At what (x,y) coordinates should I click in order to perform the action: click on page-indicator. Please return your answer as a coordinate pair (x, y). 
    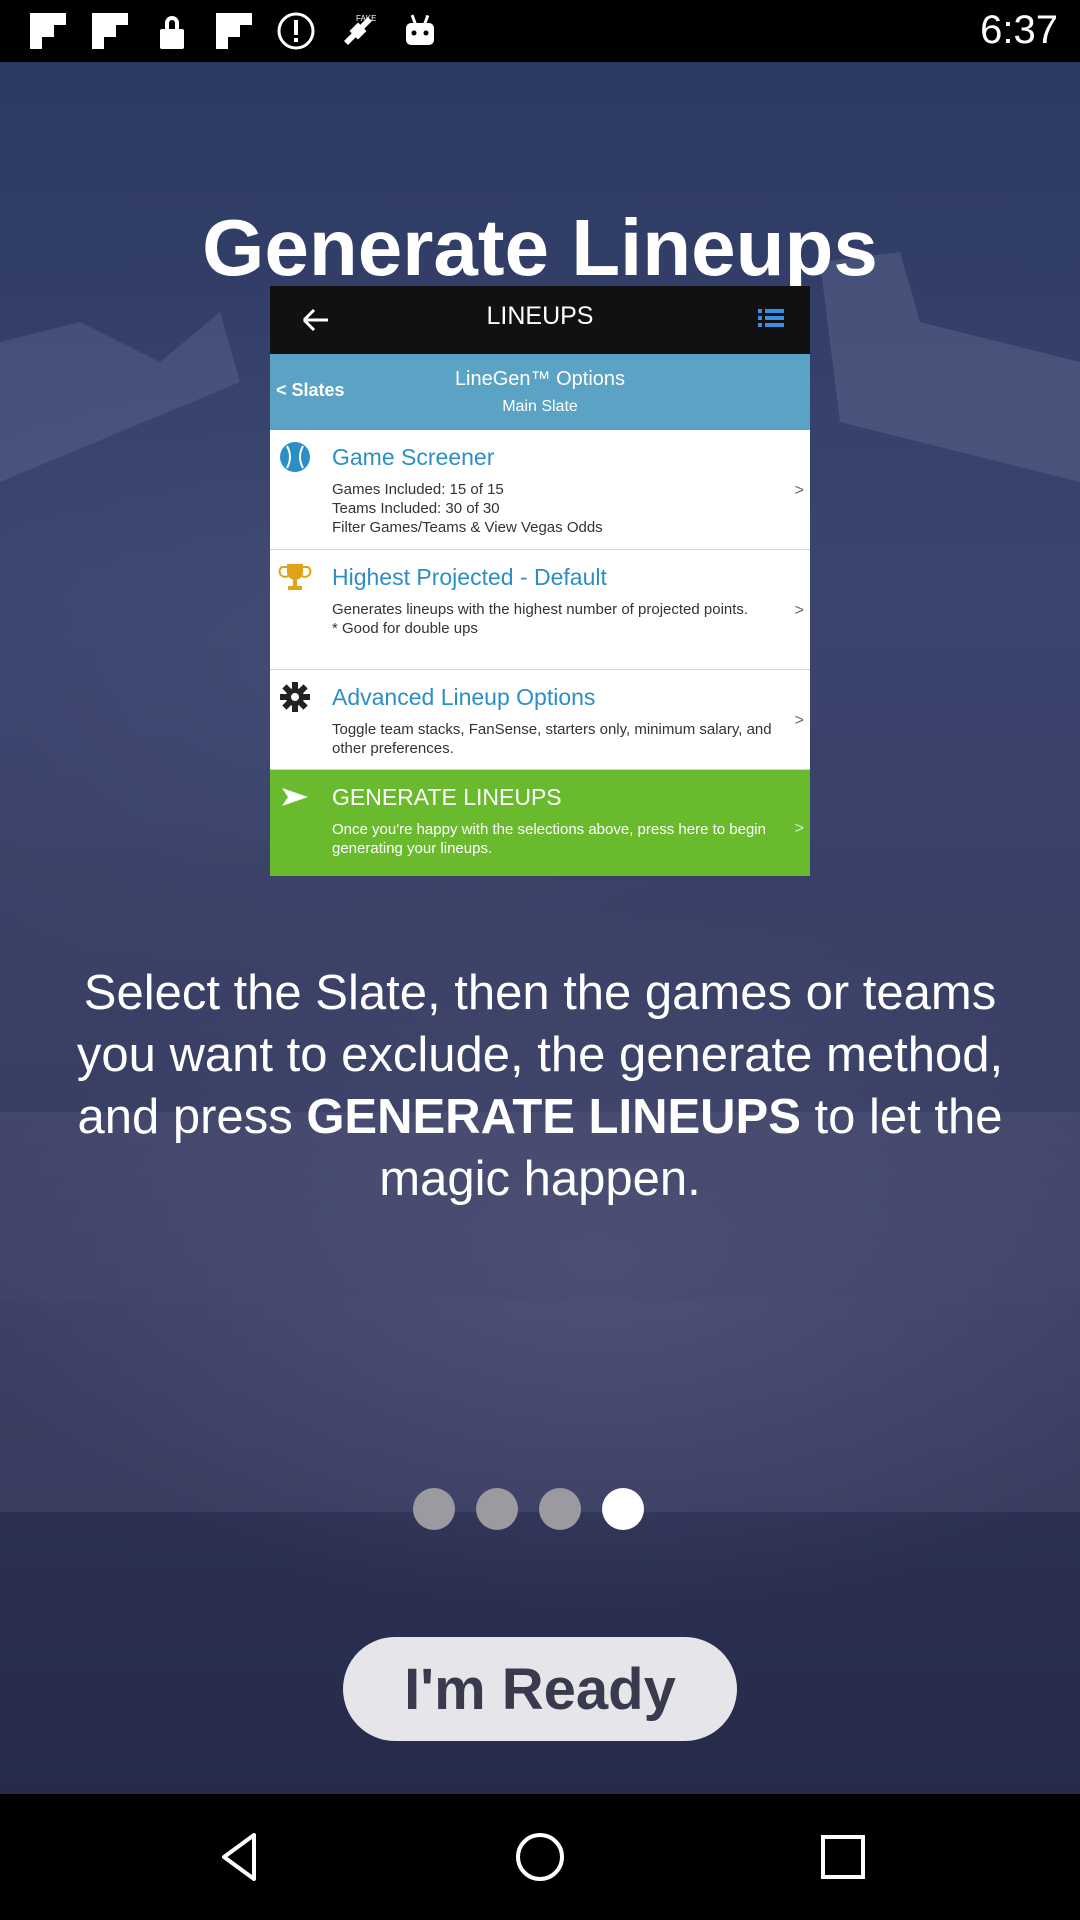
    Looking at the image, I should click on (540, 1509).